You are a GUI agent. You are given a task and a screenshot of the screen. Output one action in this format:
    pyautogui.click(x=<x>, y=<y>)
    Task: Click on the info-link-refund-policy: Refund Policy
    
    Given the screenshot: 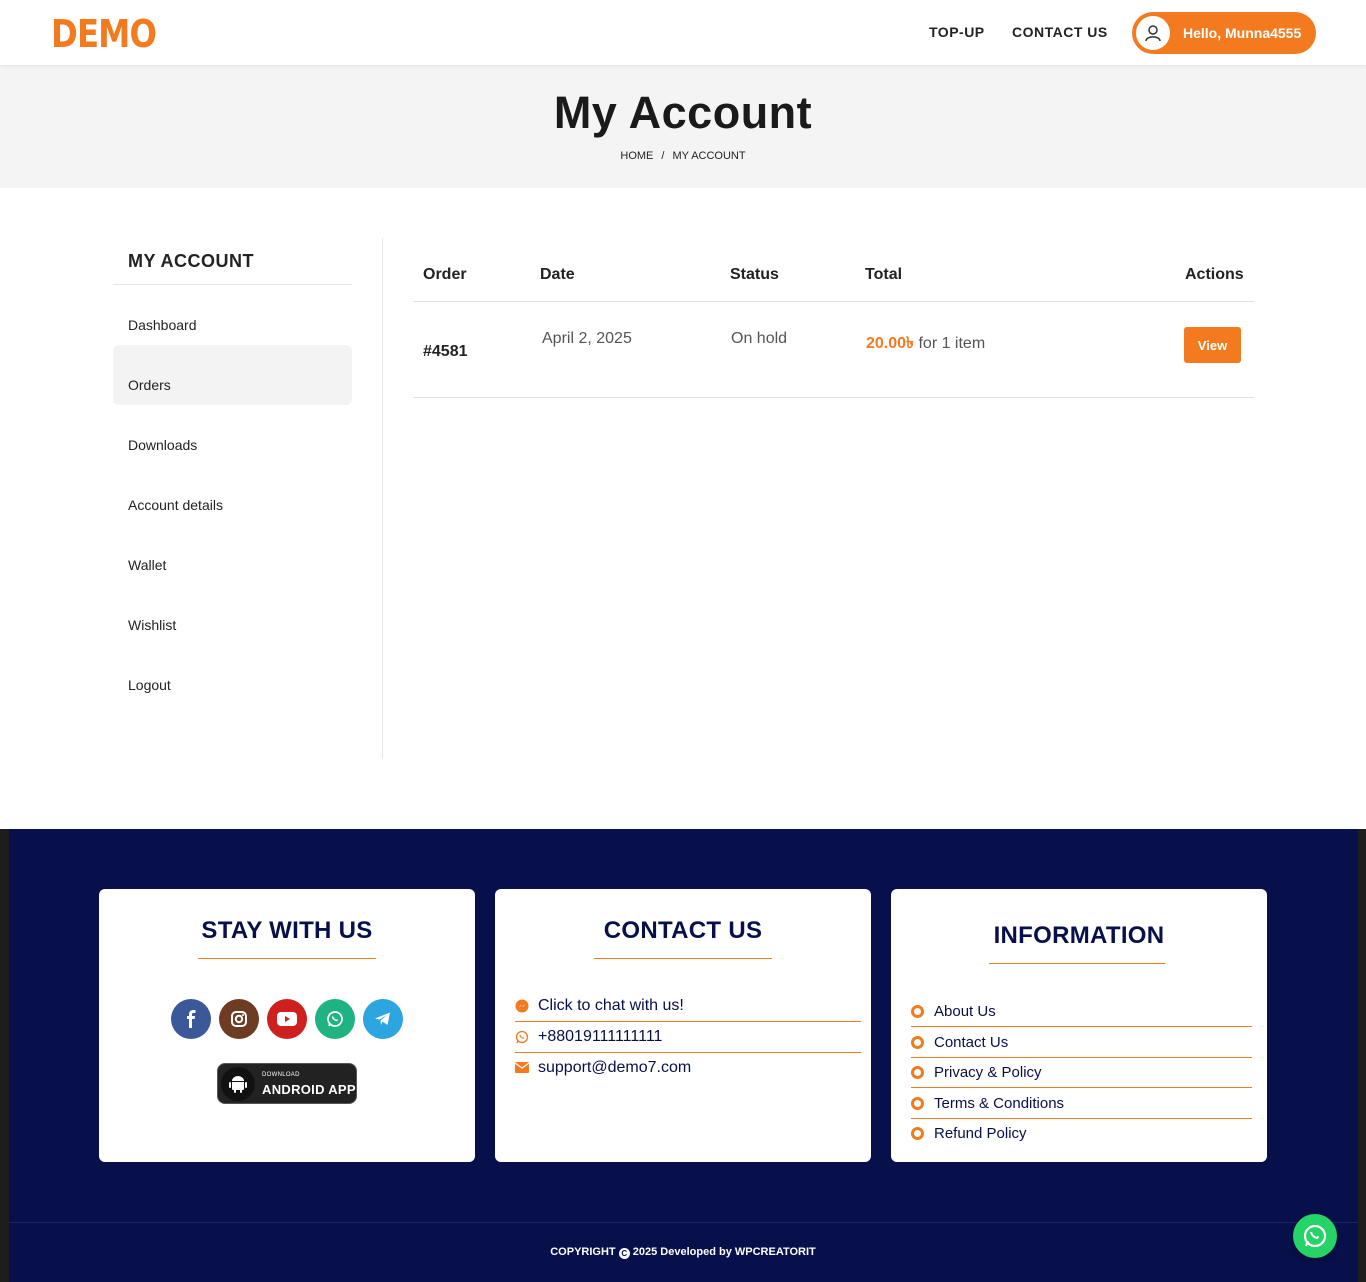 What is the action you would take?
    pyautogui.click(x=1081, y=1133)
    